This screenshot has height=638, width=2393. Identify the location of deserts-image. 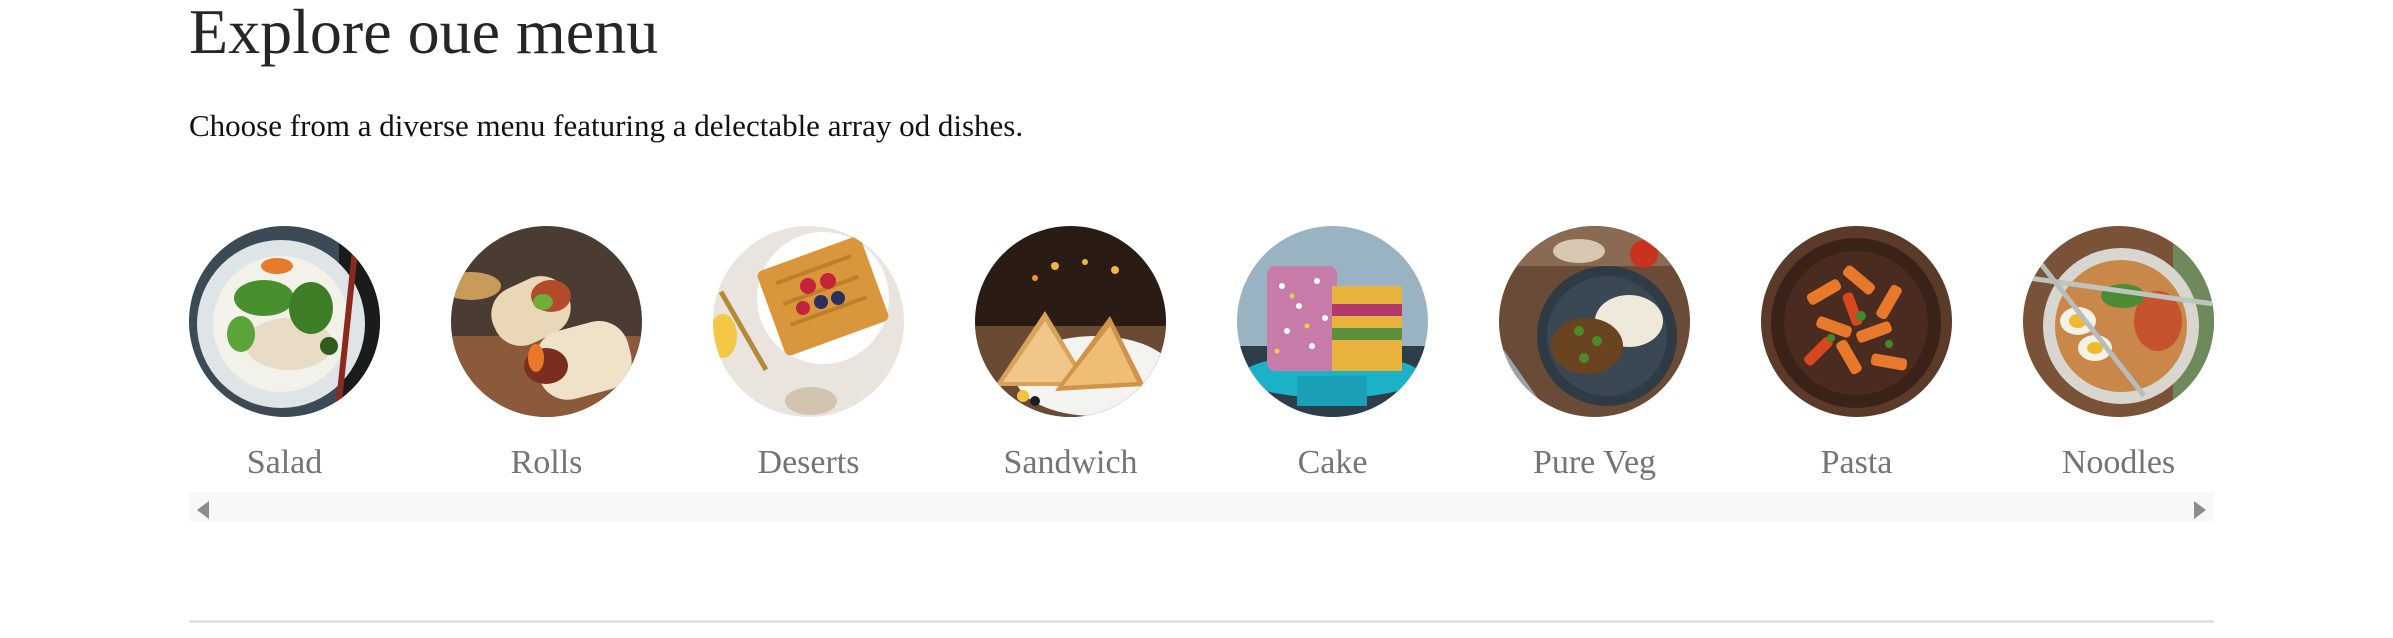
(808, 321).